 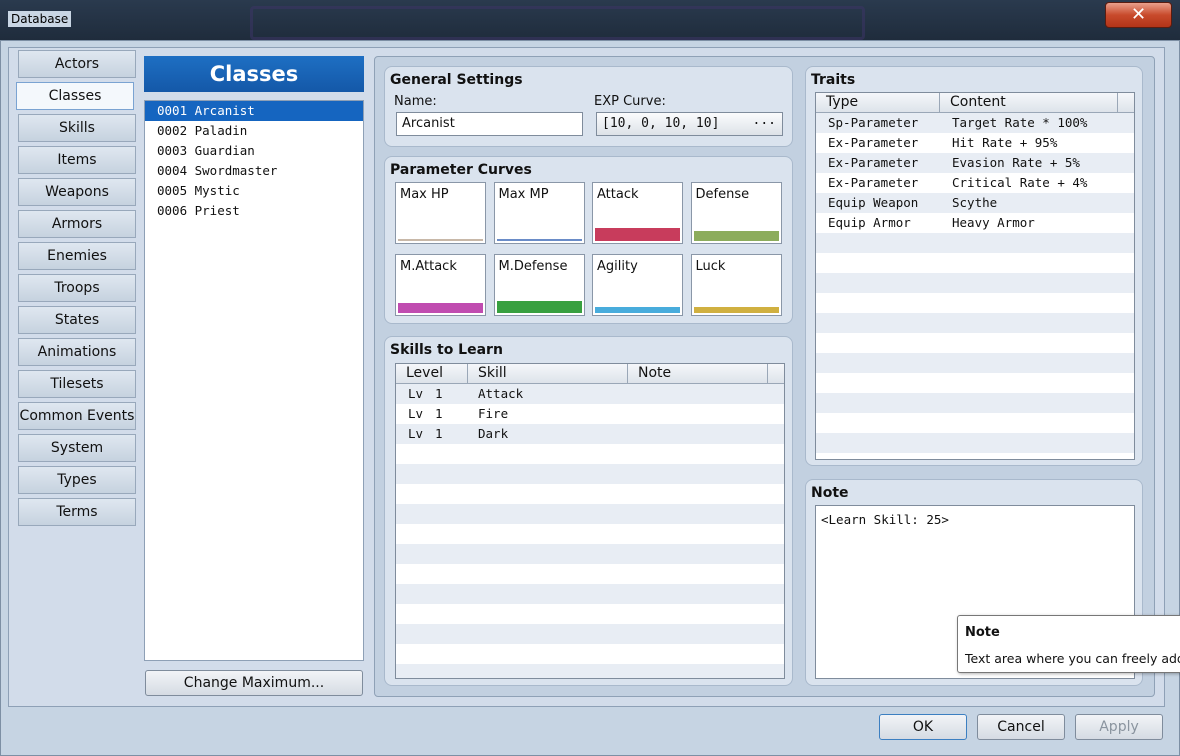 I want to click on curve-label: Luck, so click(x=710, y=266).